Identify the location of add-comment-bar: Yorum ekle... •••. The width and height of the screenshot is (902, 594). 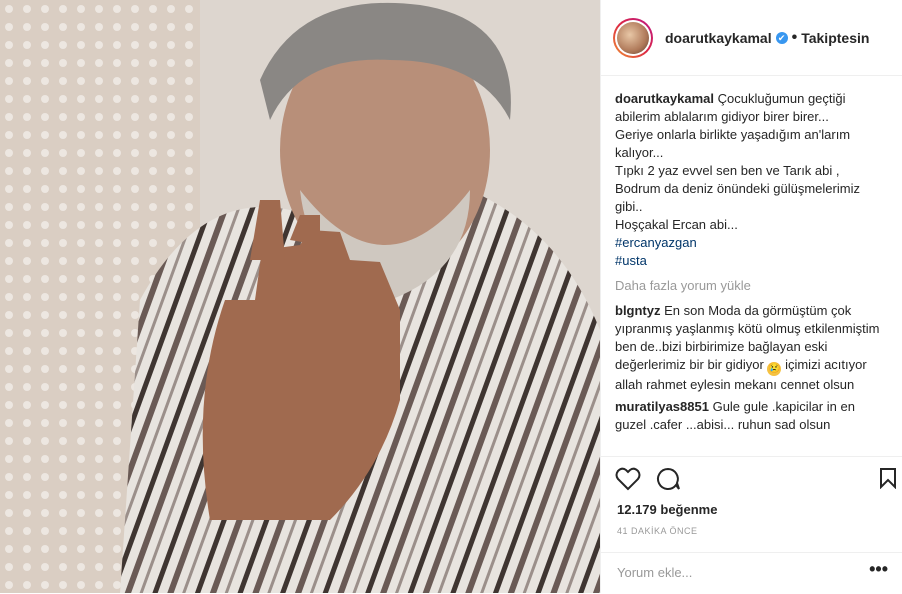
(751, 573).